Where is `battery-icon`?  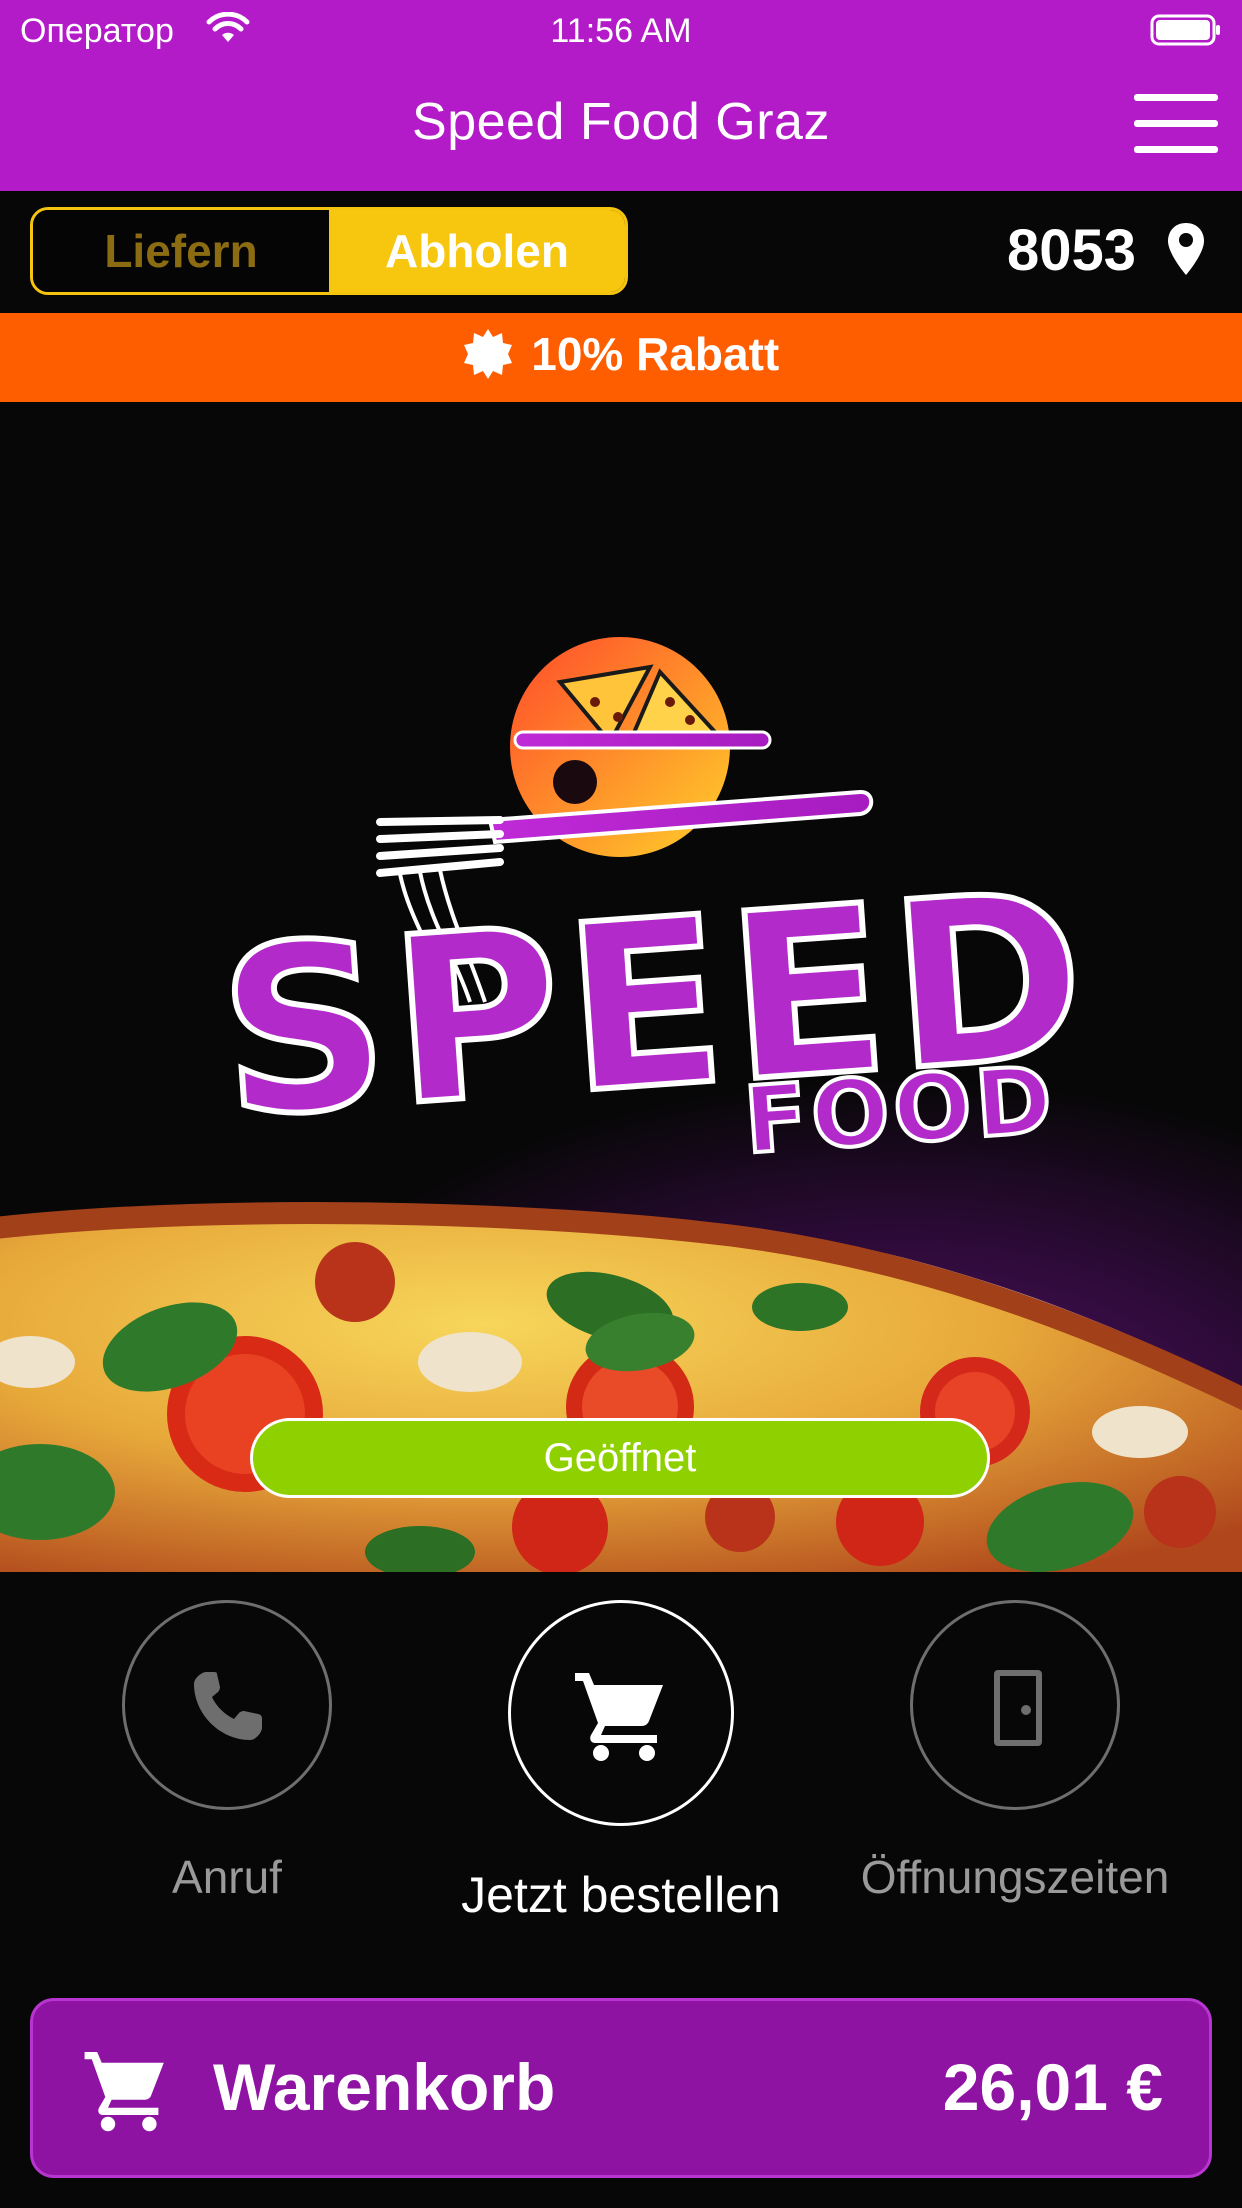
battery-icon is located at coordinates (1185, 30).